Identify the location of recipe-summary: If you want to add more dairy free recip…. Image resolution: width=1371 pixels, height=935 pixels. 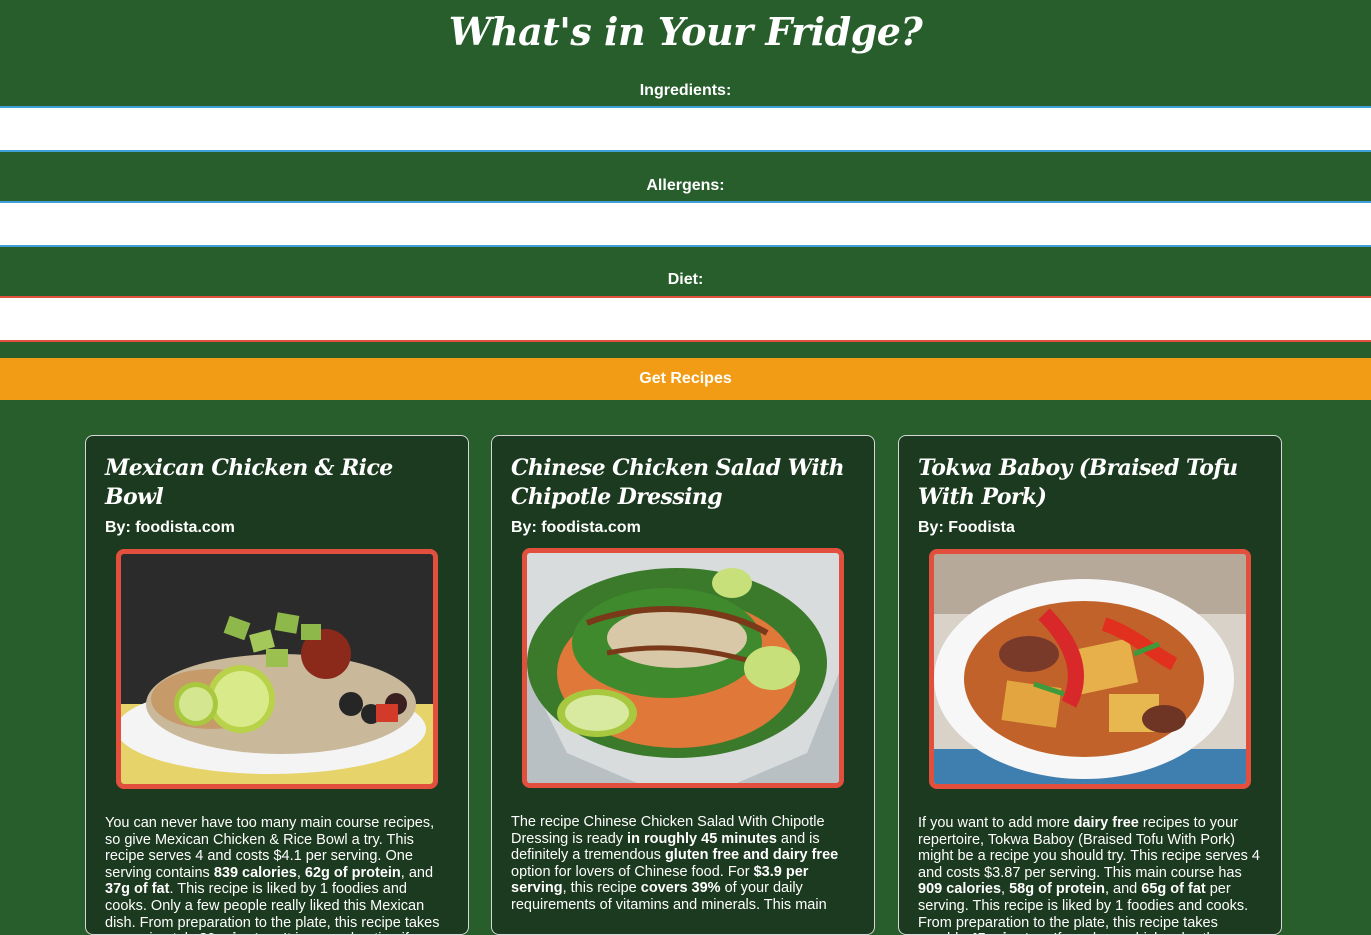
(1090, 874).